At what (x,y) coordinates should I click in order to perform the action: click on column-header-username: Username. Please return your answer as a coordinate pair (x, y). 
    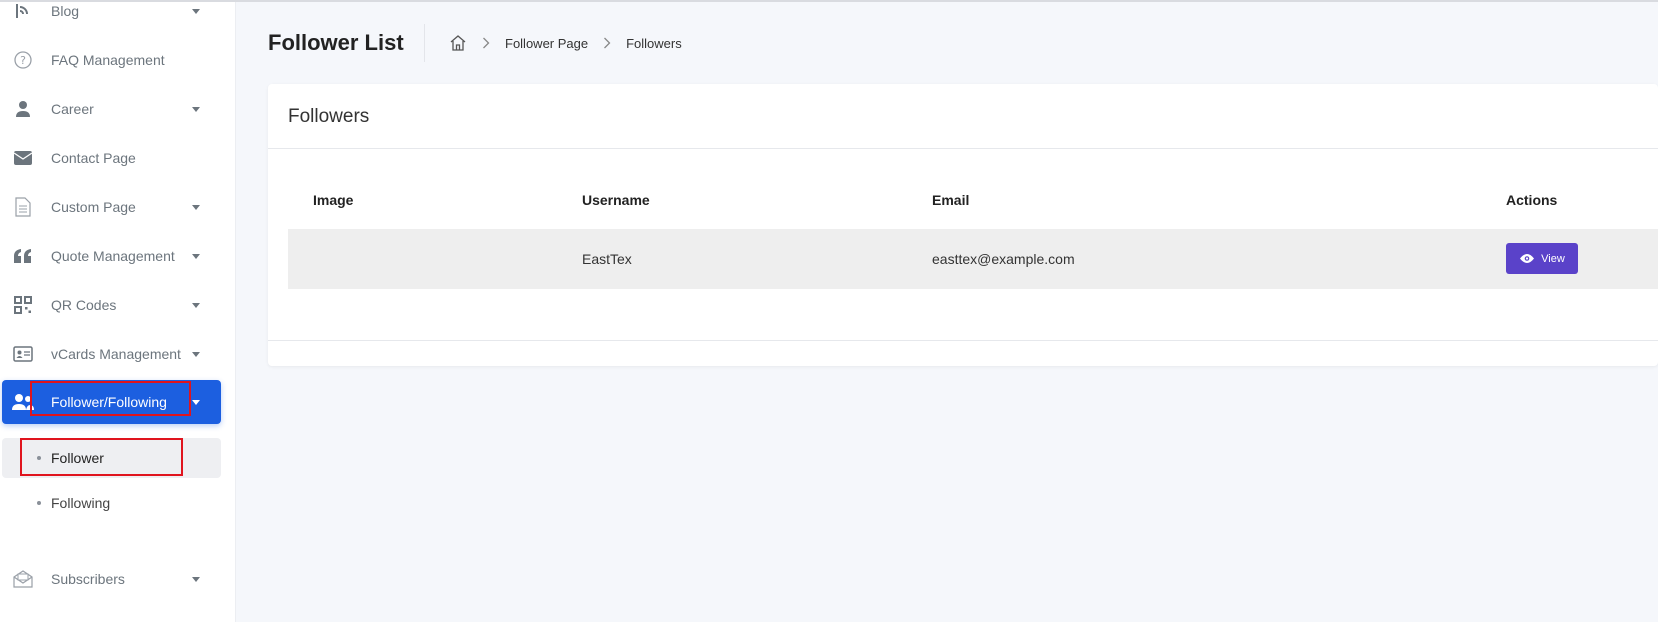
    Looking at the image, I should click on (616, 200).